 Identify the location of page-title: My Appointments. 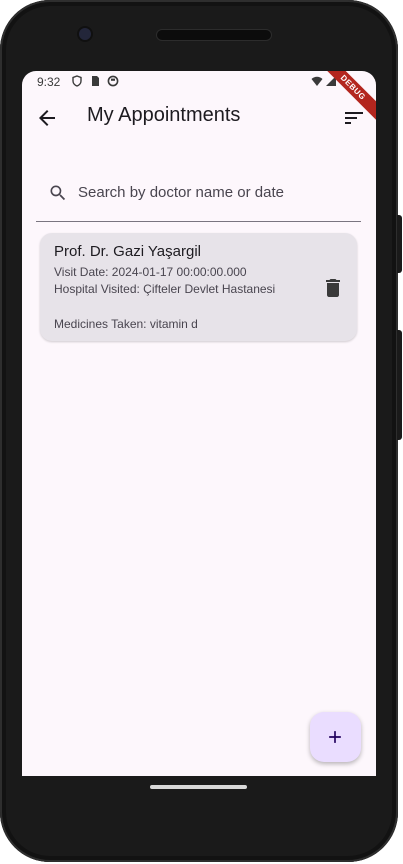
(164, 115).